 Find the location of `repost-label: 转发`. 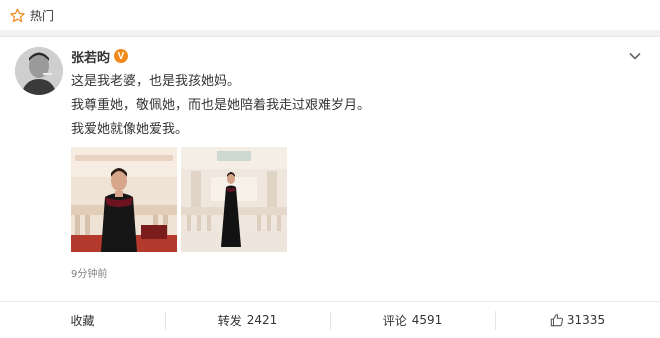

repost-label: 转发 is located at coordinates (229, 320).